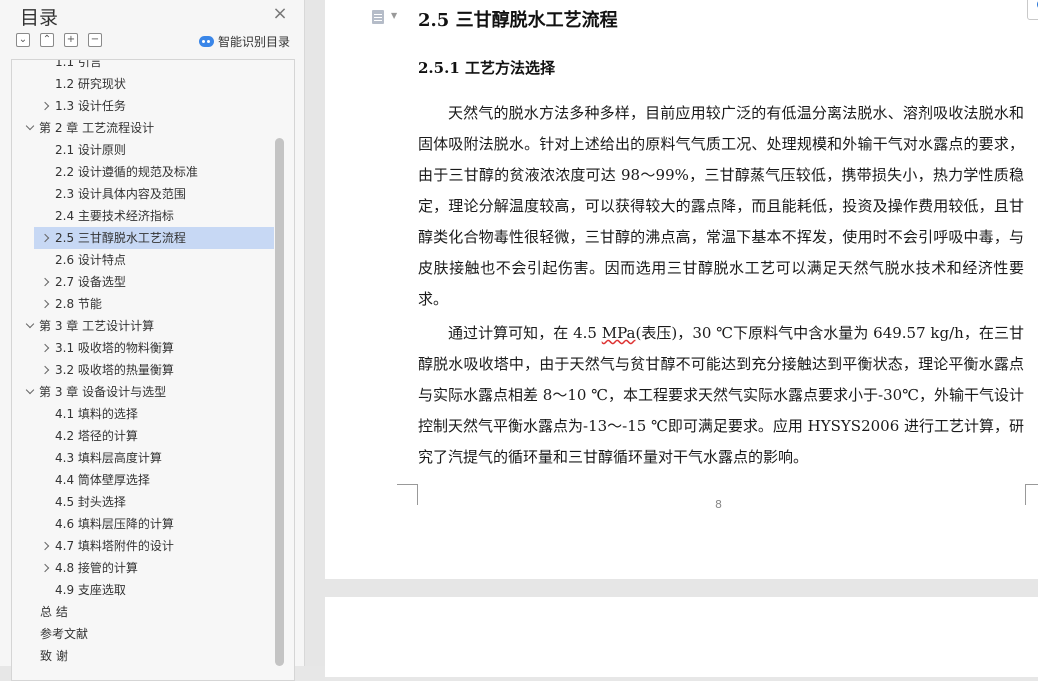 This screenshot has height=681, width=1038. I want to click on toc-item: 3.2 吸收塔的热量衡算, so click(143, 370).